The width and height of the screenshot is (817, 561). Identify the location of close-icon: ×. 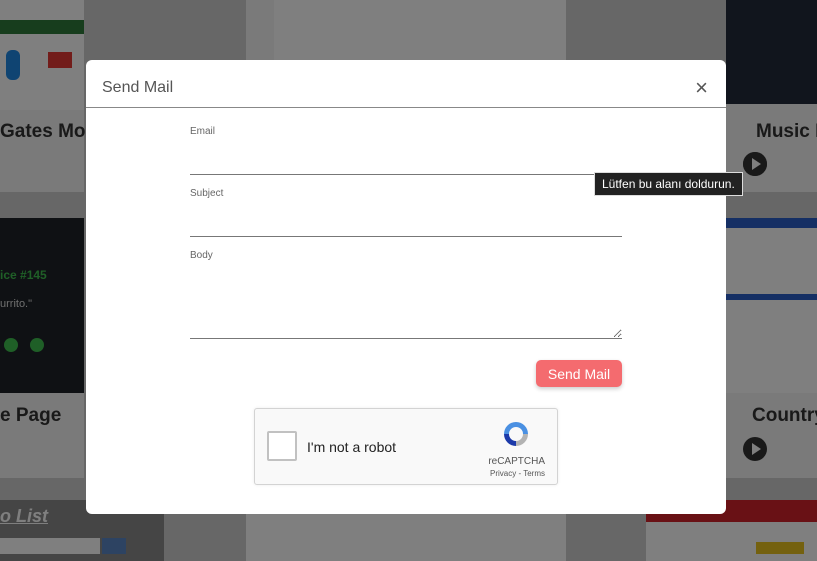
(701, 88).